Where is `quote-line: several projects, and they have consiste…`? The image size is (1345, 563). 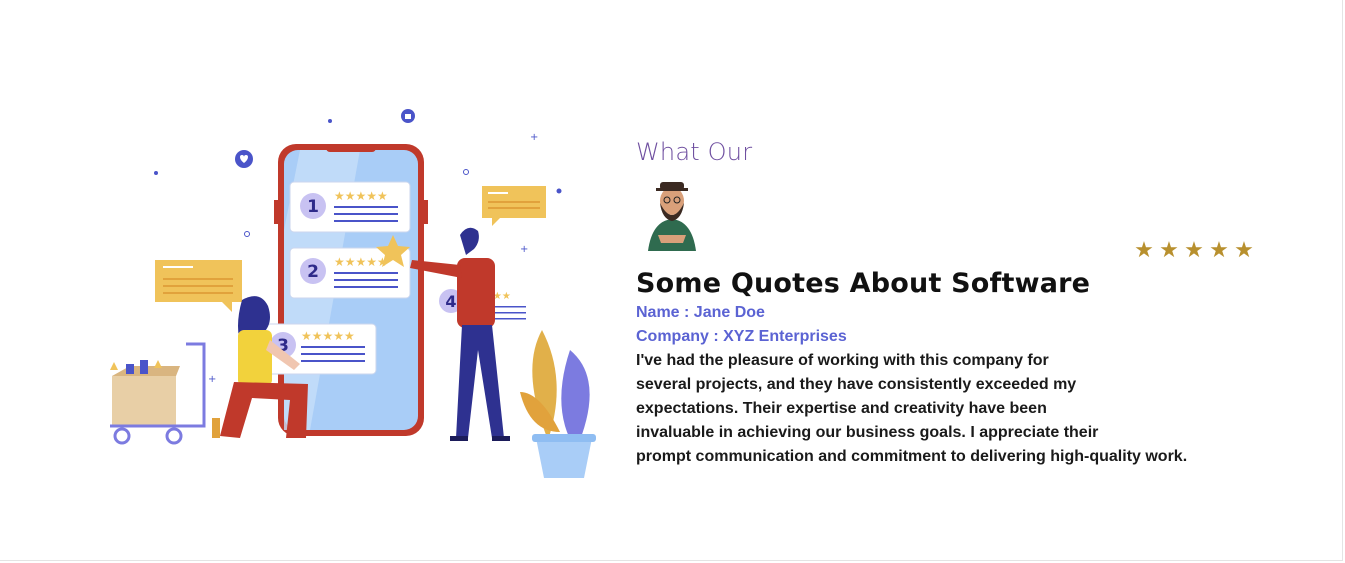 quote-line: several projects, and they have consiste… is located at coordinates (856, 384).